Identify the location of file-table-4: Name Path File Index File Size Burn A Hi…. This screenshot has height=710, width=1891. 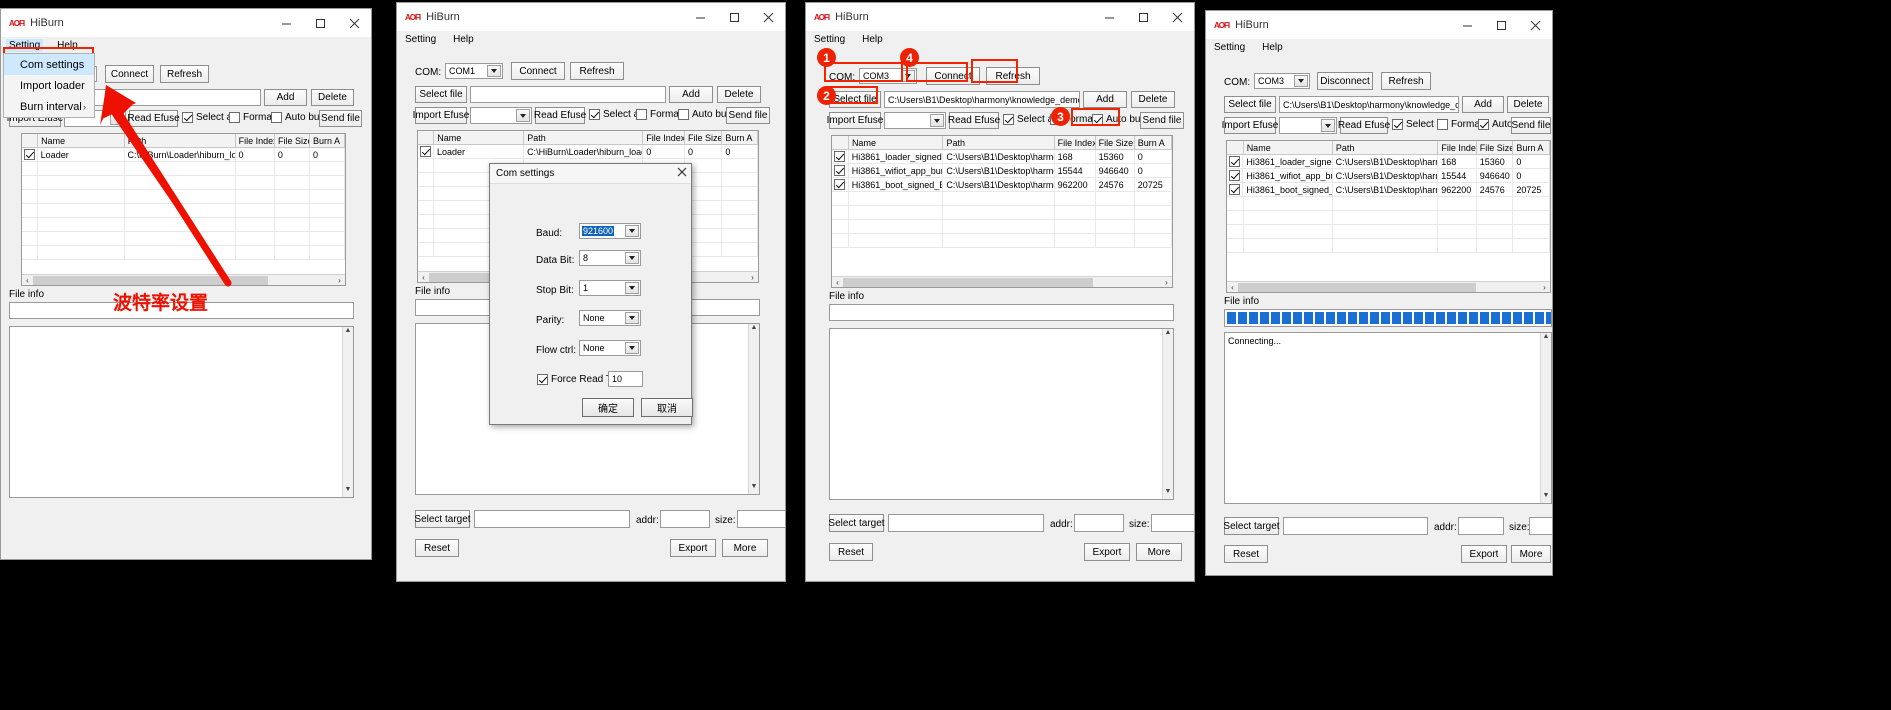
(1388, 216).